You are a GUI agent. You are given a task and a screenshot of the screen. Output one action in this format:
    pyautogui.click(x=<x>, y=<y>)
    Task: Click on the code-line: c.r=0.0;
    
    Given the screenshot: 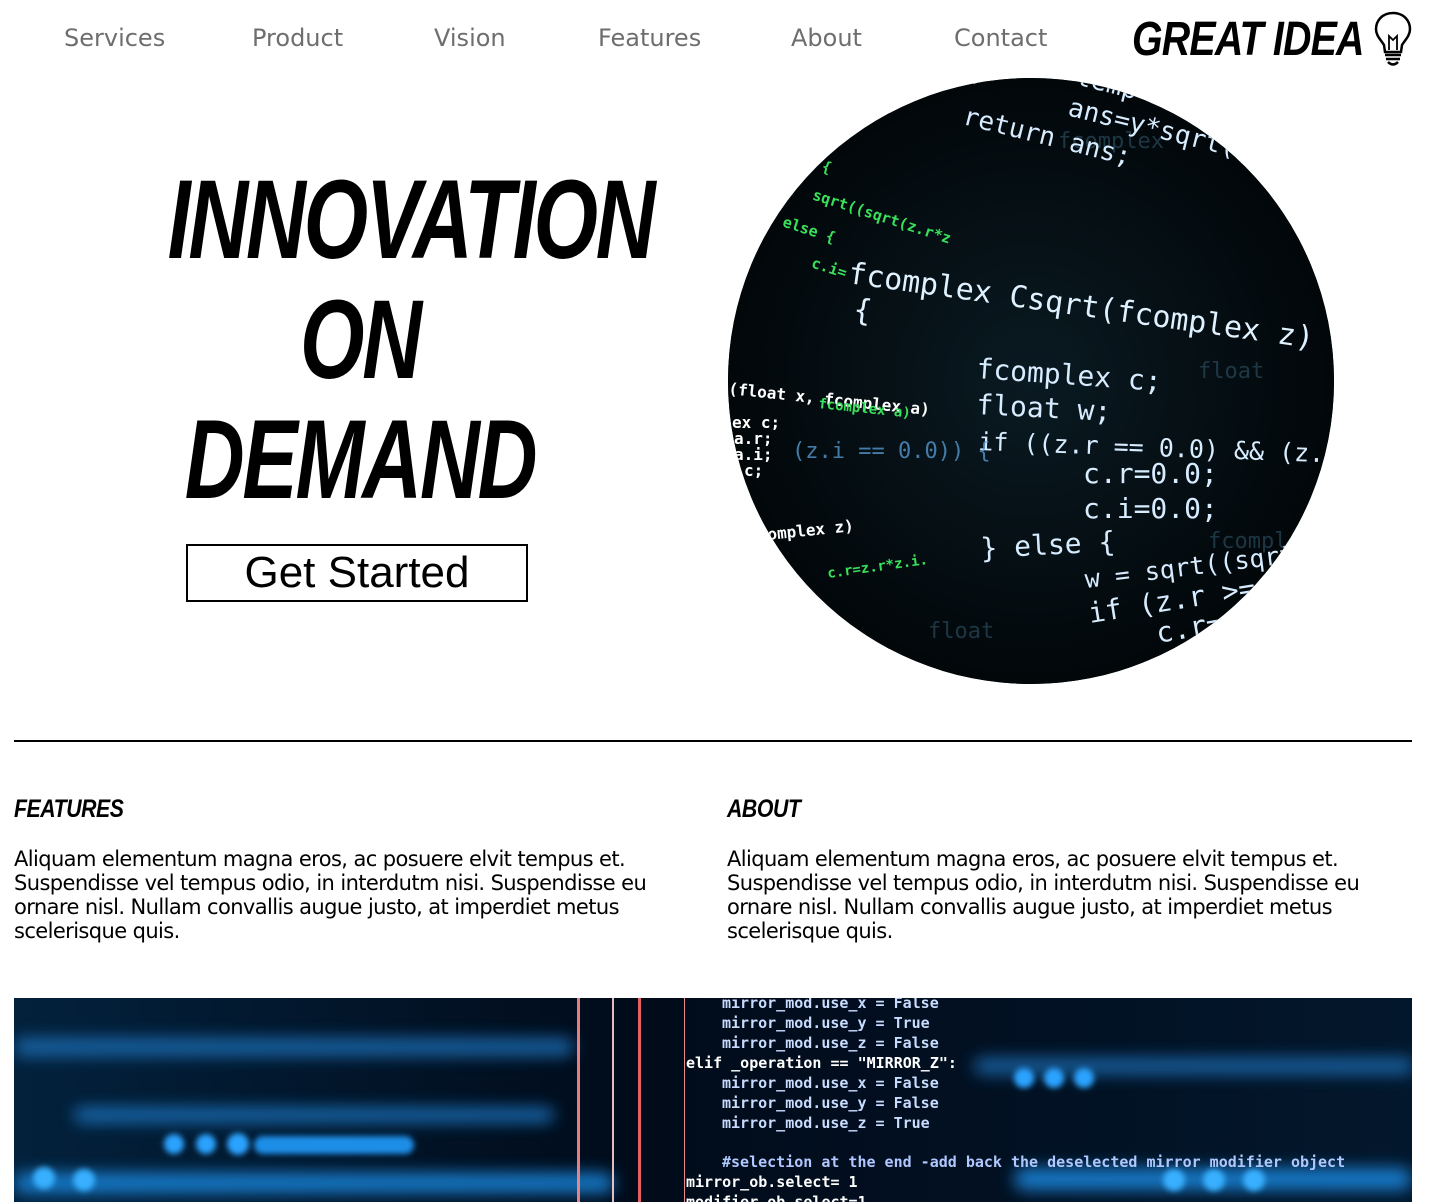 What is the action you would take?
    pyautogui.click(x=1150, y=473)
    